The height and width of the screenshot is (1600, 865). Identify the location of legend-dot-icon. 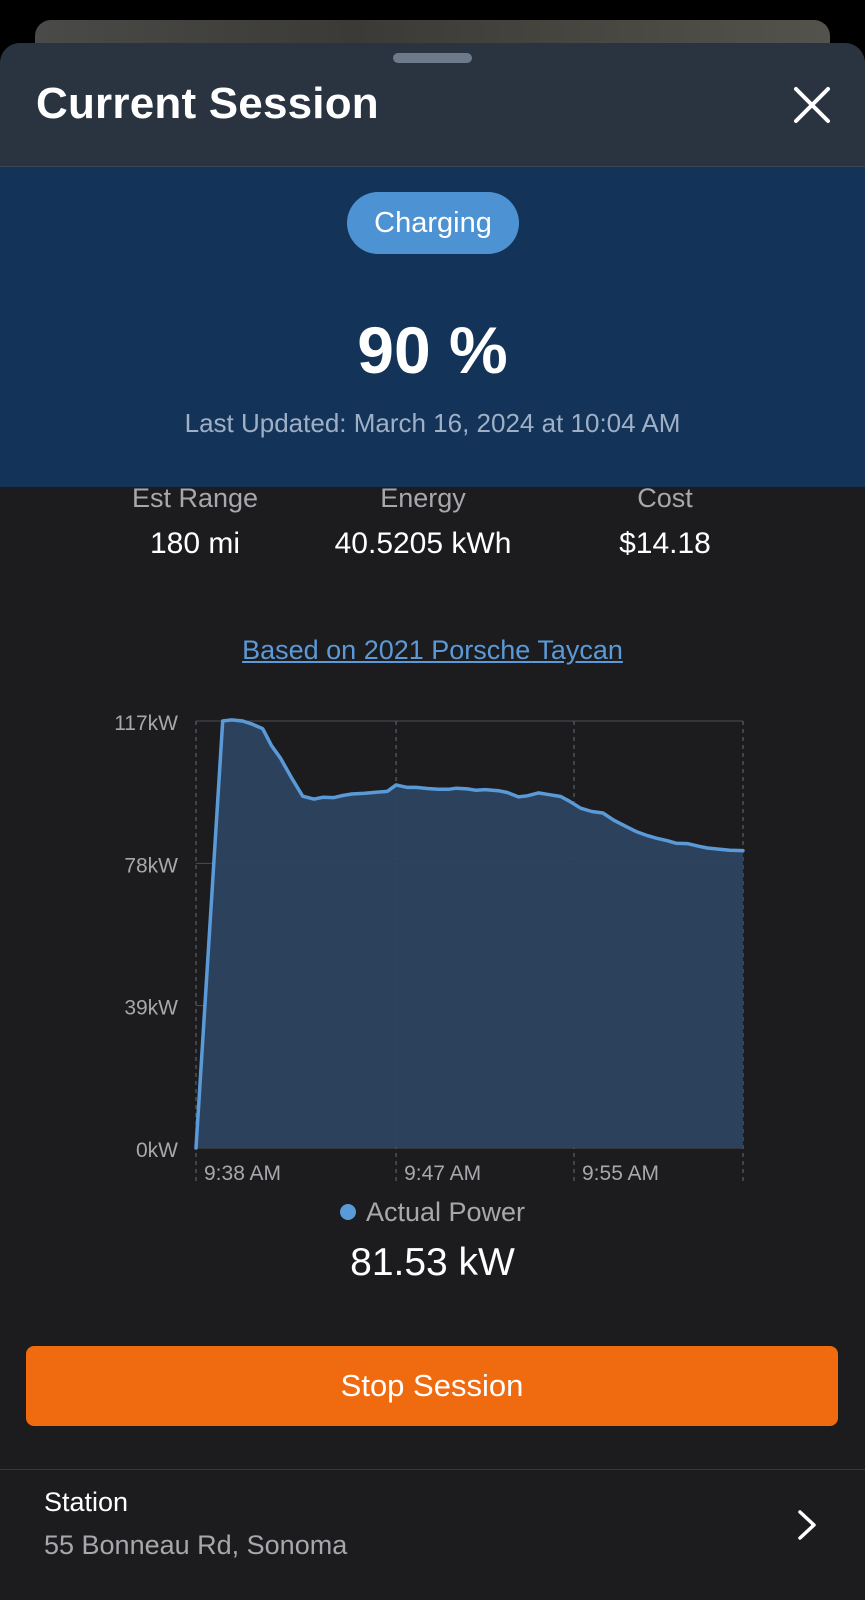
(347, 1211).